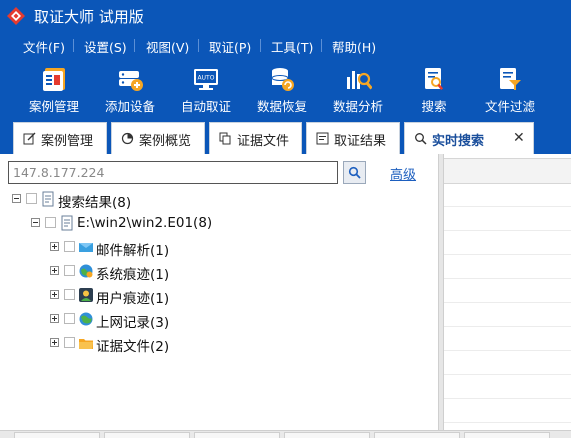  Describe the element at coordinates (133, 251) in the screenshot. I see `tree-node-label: 邮件解析(1)` at that location.